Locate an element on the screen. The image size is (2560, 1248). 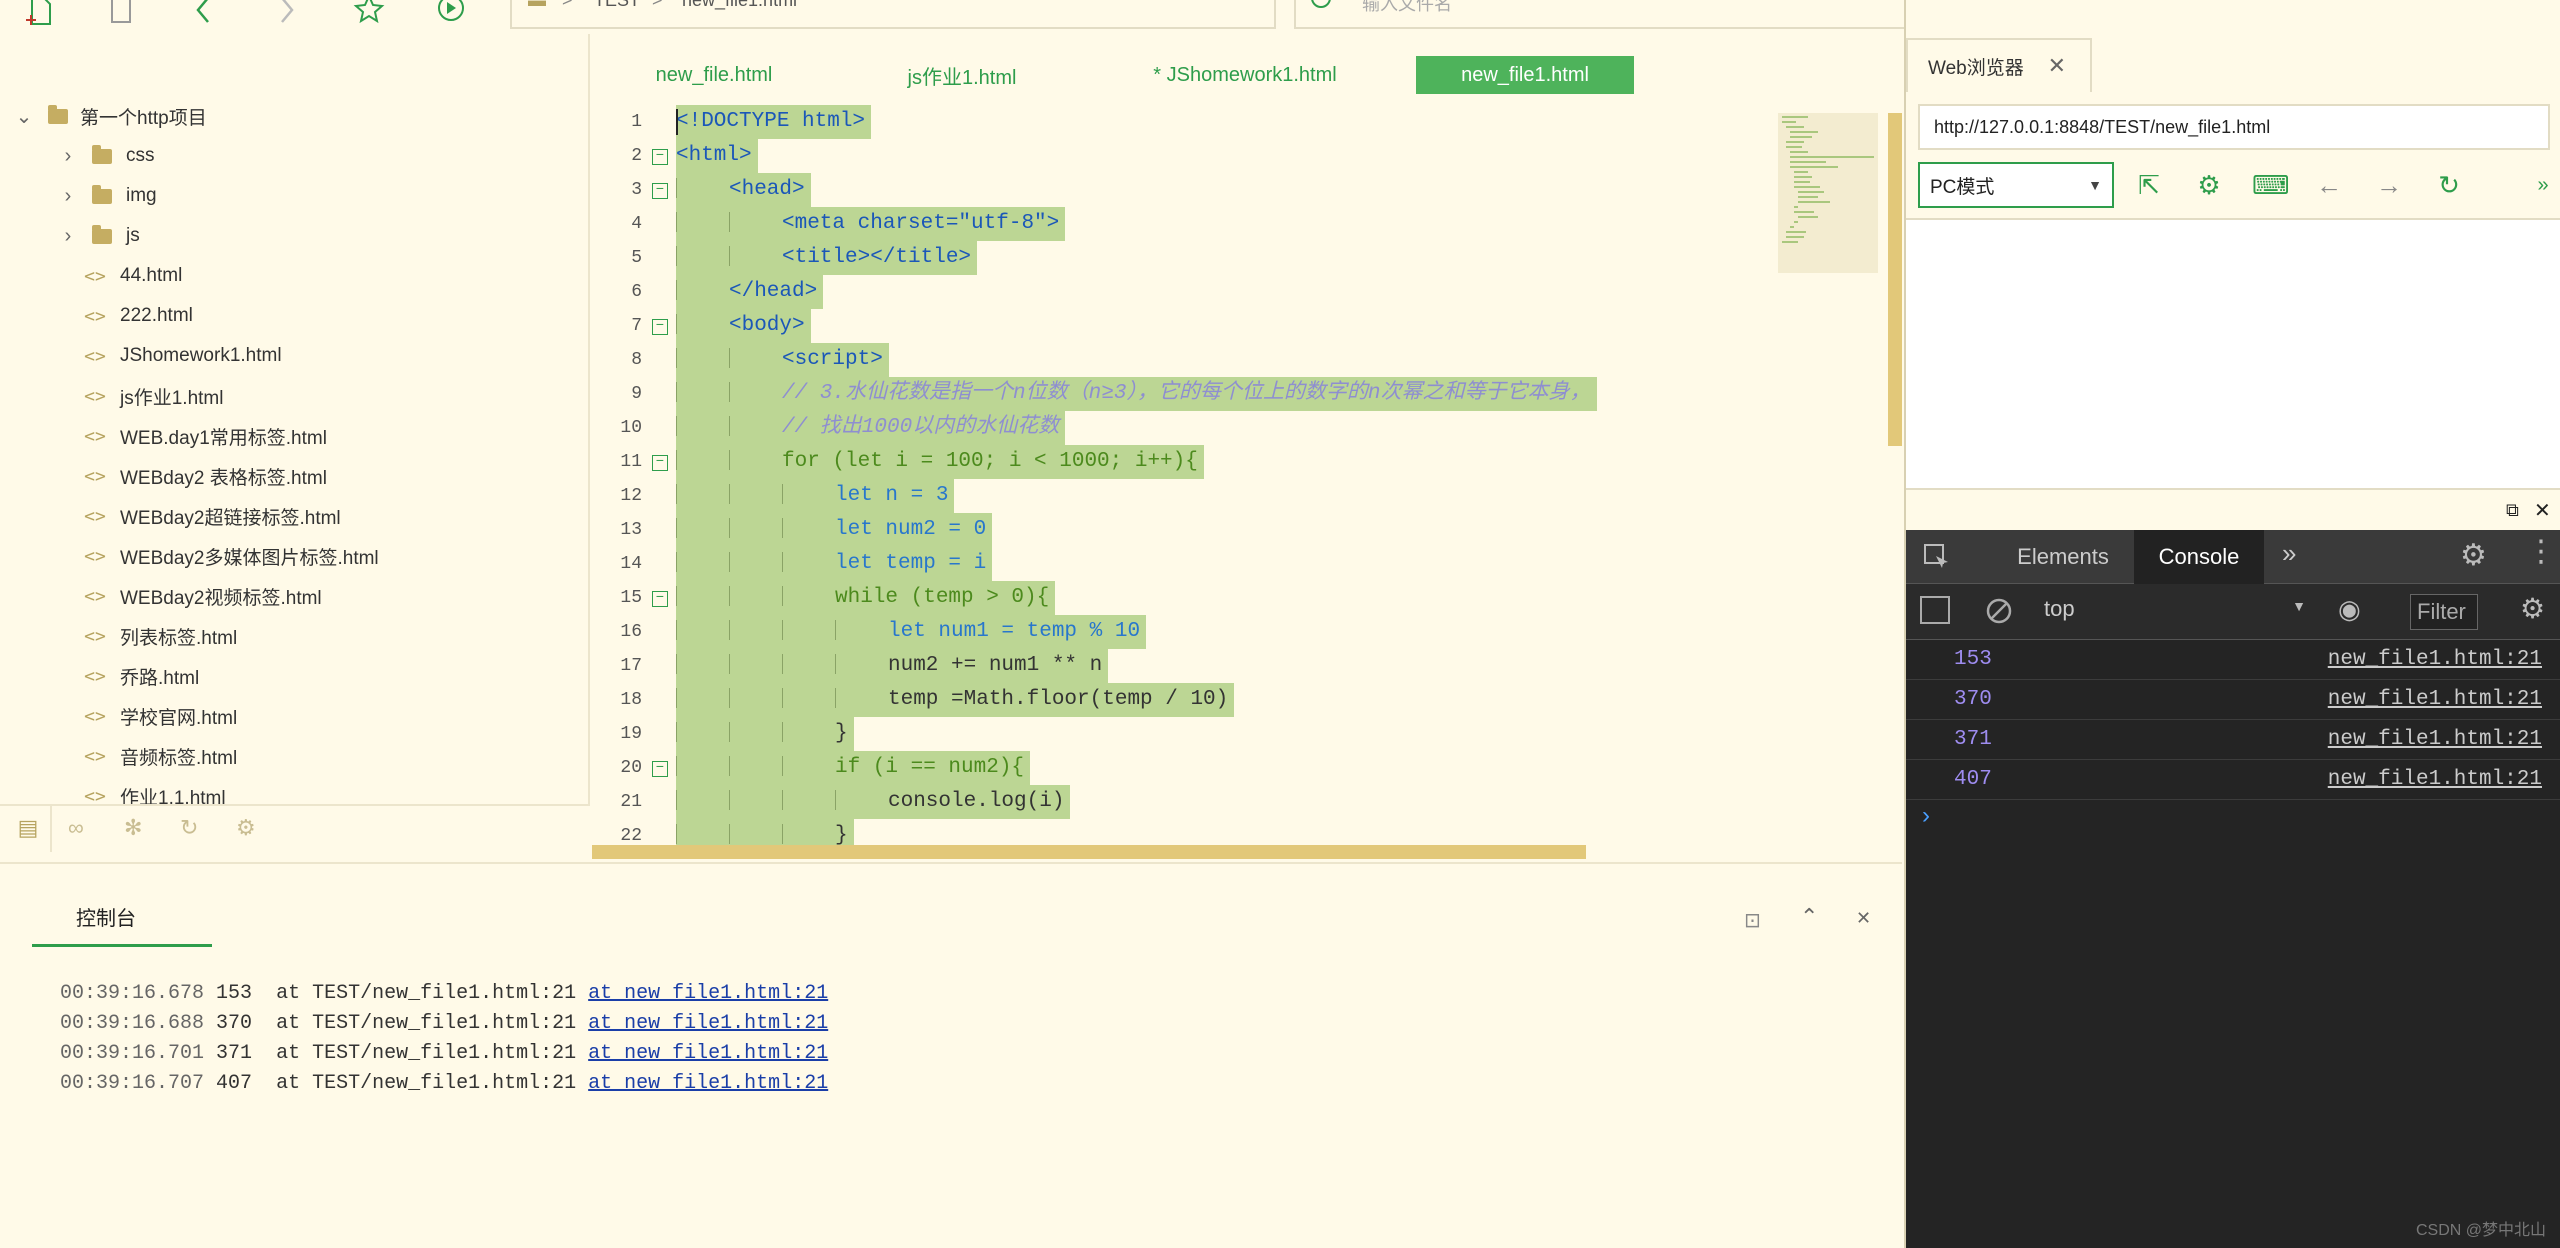
tree-folder-css: › css is located at coordinates (348, 156).